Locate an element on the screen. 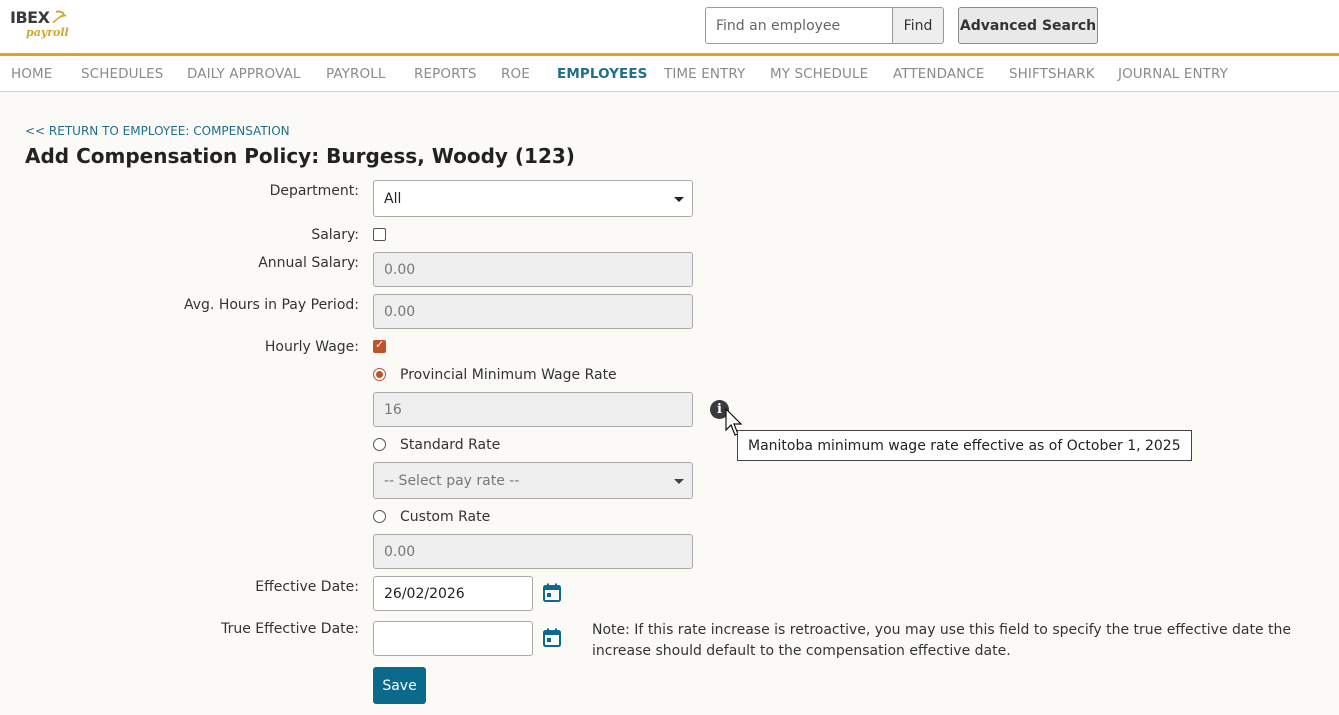  true-effective-date-input is located at coordinates (453, 638).